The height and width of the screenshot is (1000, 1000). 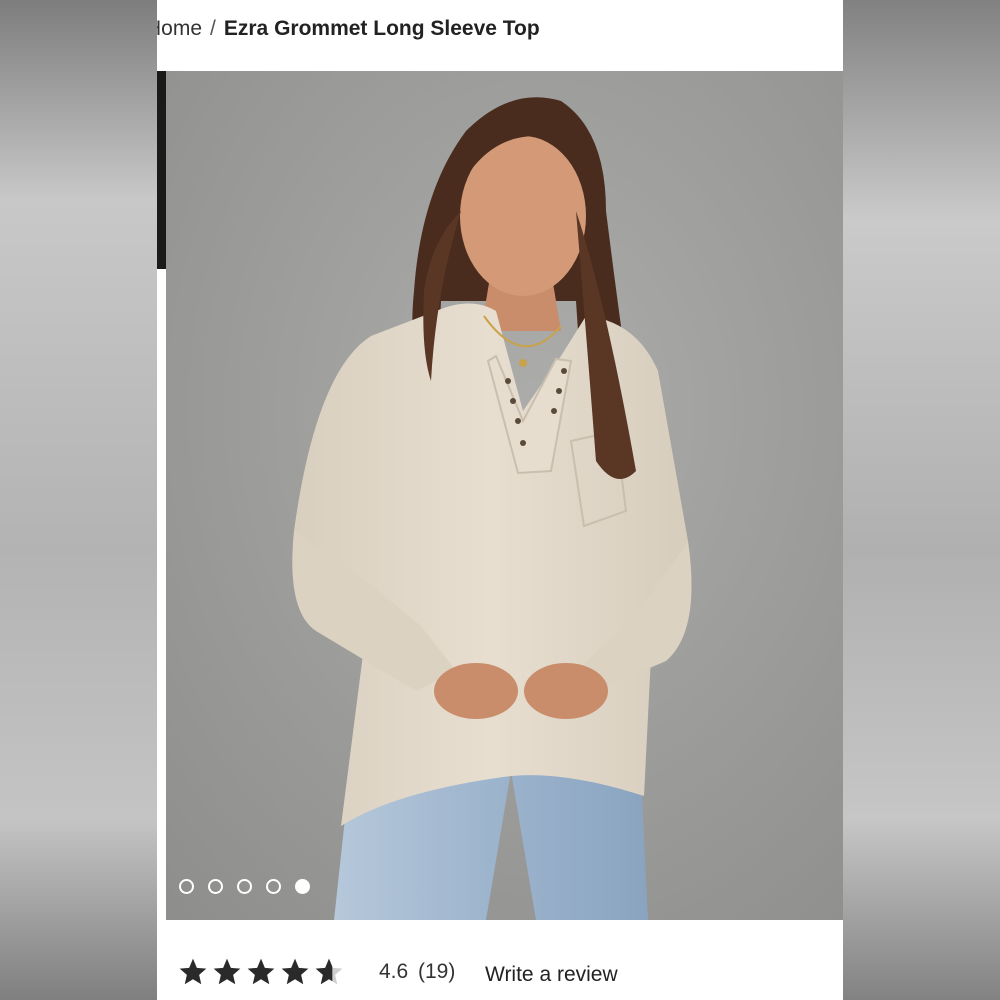 What do you see at coordinates (436, 972) in the screenshot?
I see `review-count: (19)` at bounding box center [436, 972].